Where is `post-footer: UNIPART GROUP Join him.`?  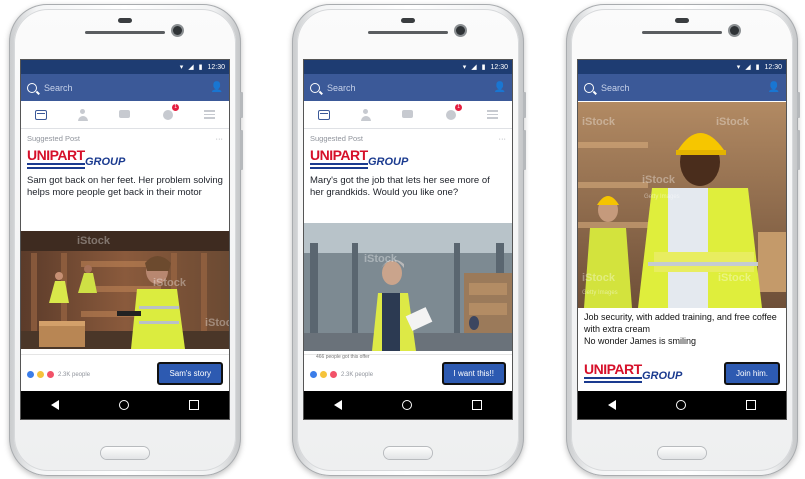 post-footer: UNIPART GROUP Join him. is located at coordinates (682, 373).